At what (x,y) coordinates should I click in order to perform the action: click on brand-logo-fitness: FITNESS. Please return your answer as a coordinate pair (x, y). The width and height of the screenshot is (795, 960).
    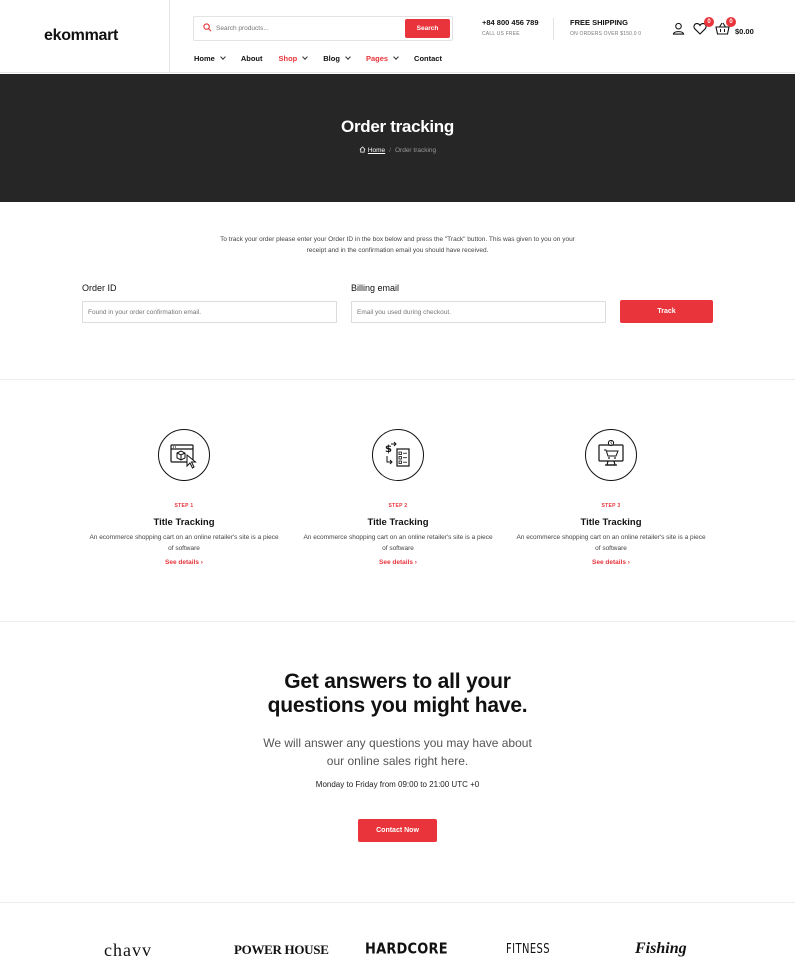
    Looking at the image, I should click on (528, 949).